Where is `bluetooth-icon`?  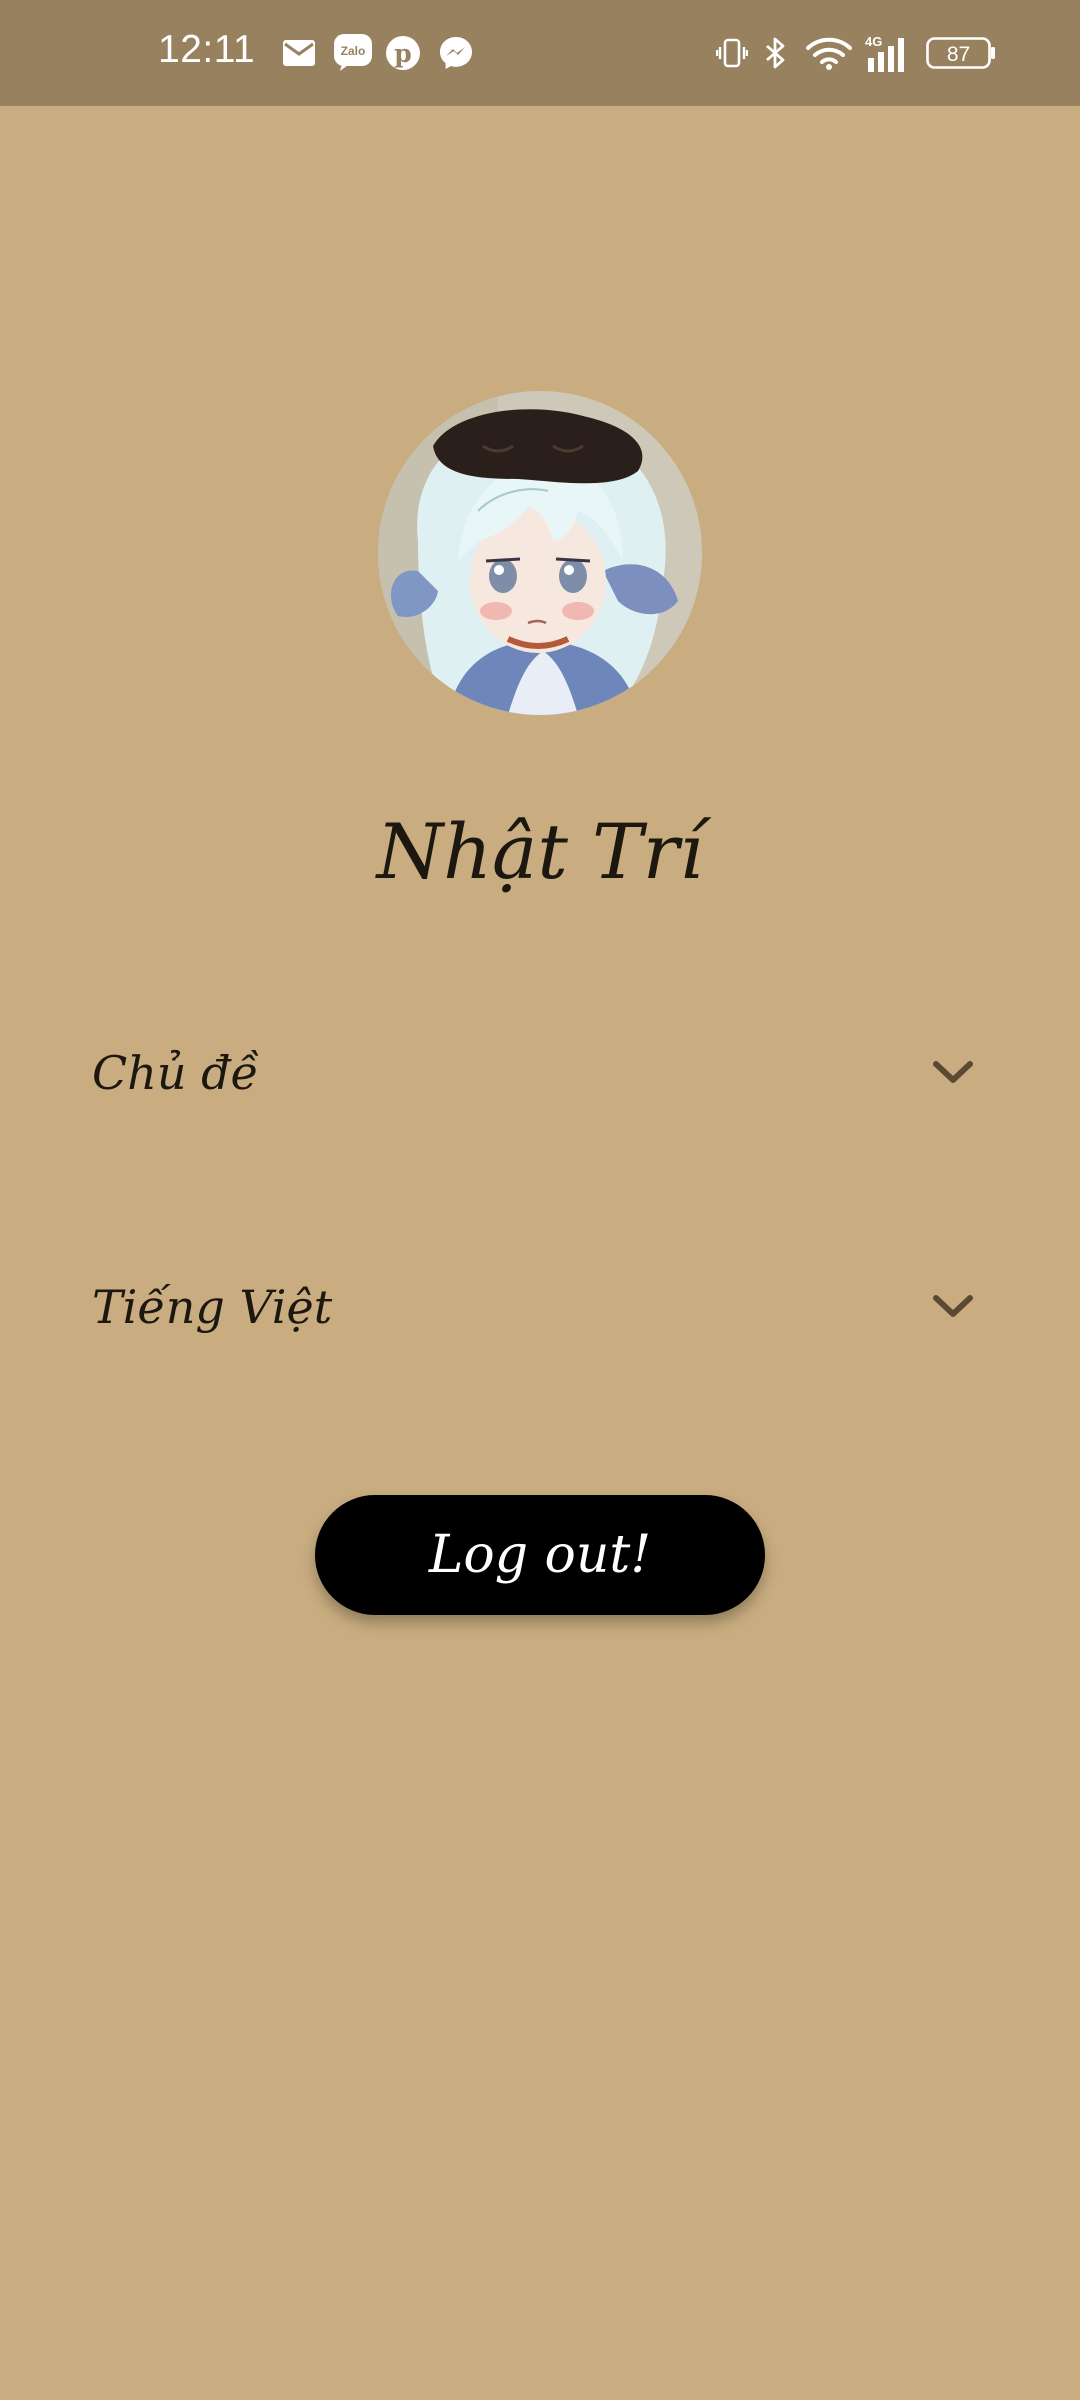 bluetooth-icon is located at coordinates (775, 53).